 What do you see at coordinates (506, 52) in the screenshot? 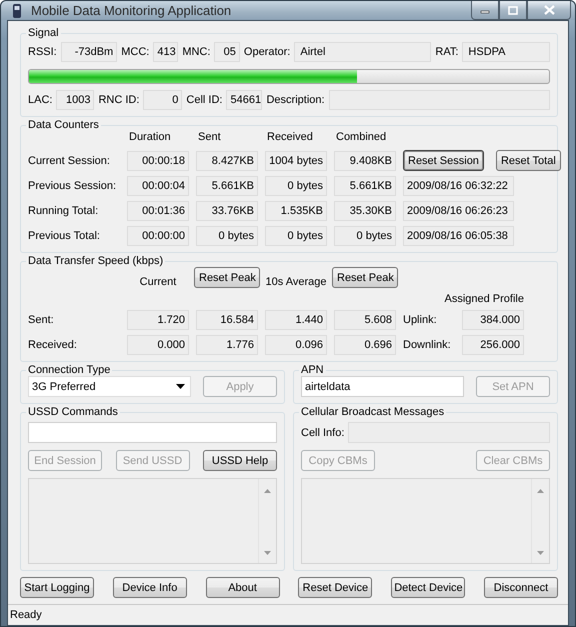
I see `readonly-field: HSDPA` at bounding box center [506, 52].